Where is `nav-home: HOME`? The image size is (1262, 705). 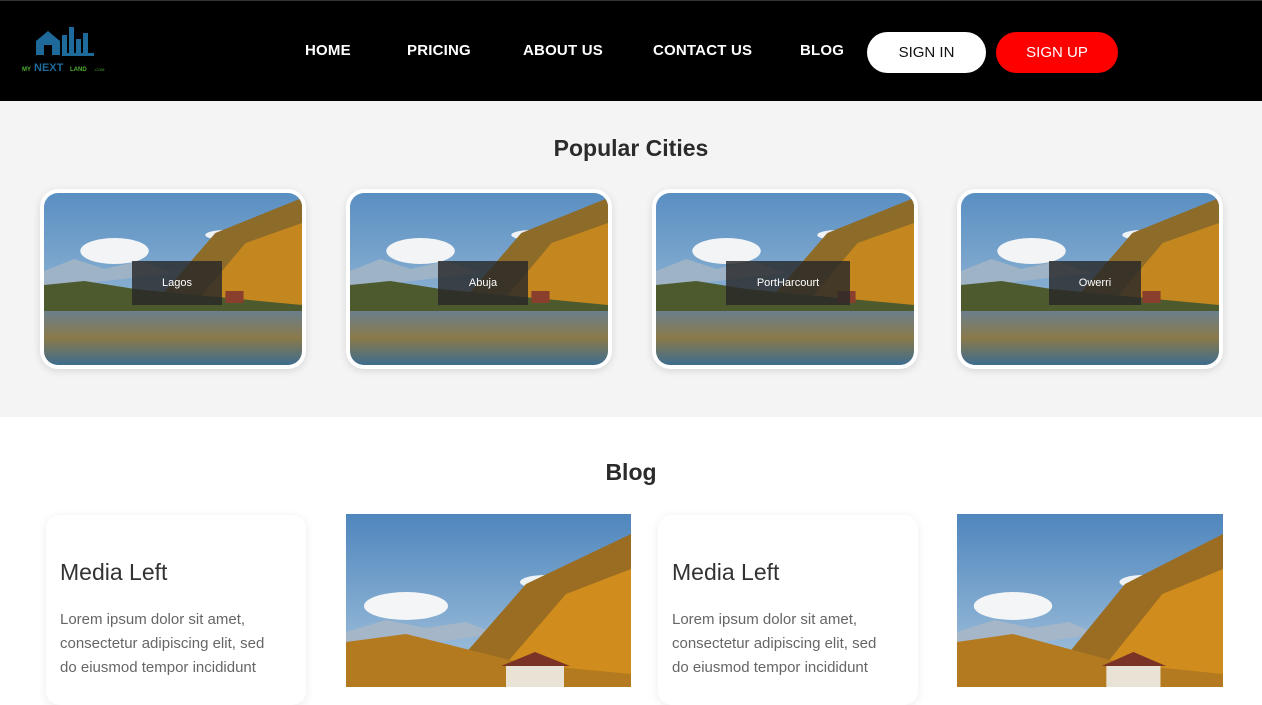 nav-home: HOME is located at coordinates (328, 50).